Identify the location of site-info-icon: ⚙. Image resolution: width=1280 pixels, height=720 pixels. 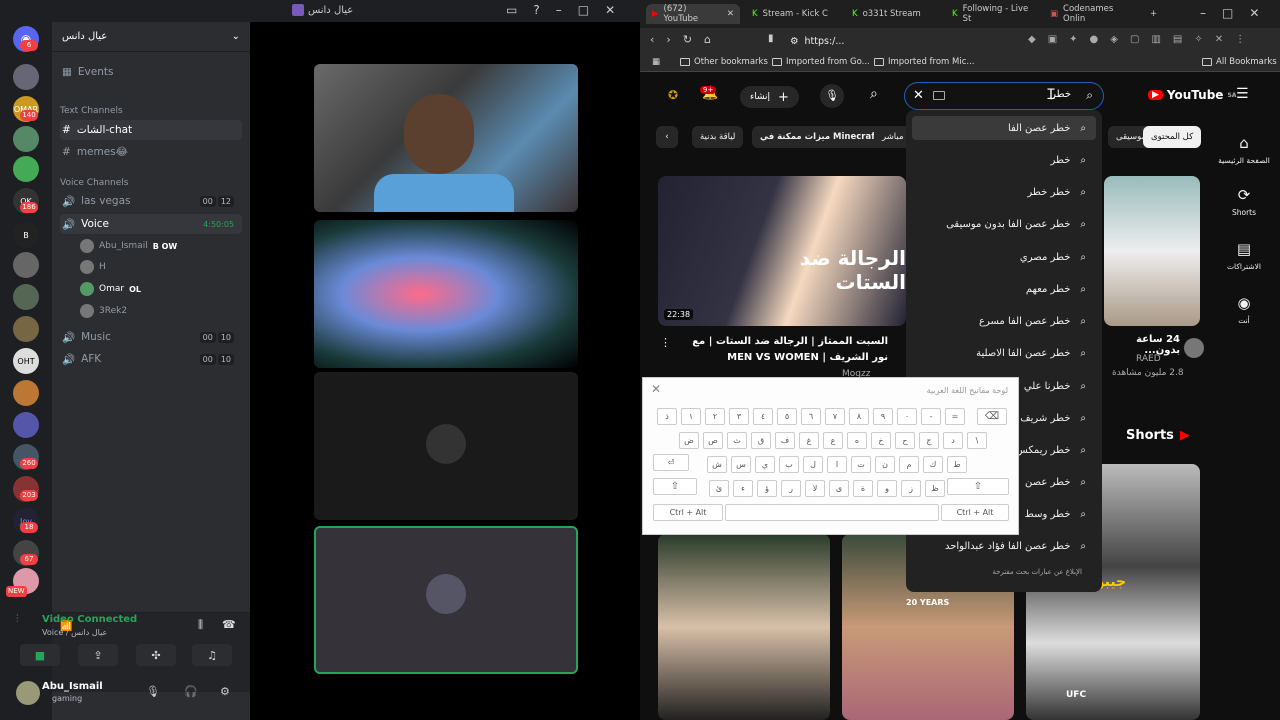
(794, 41).